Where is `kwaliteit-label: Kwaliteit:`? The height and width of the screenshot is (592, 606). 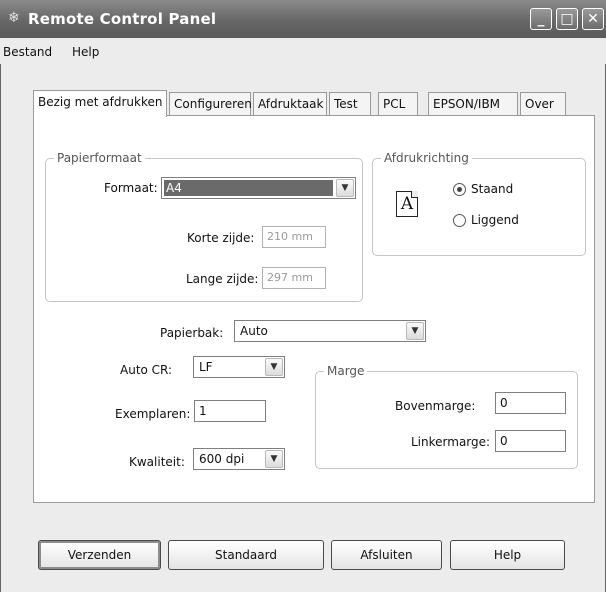
kwaliteit-label: Kwaliteit: is located at coordinates (157, 462).